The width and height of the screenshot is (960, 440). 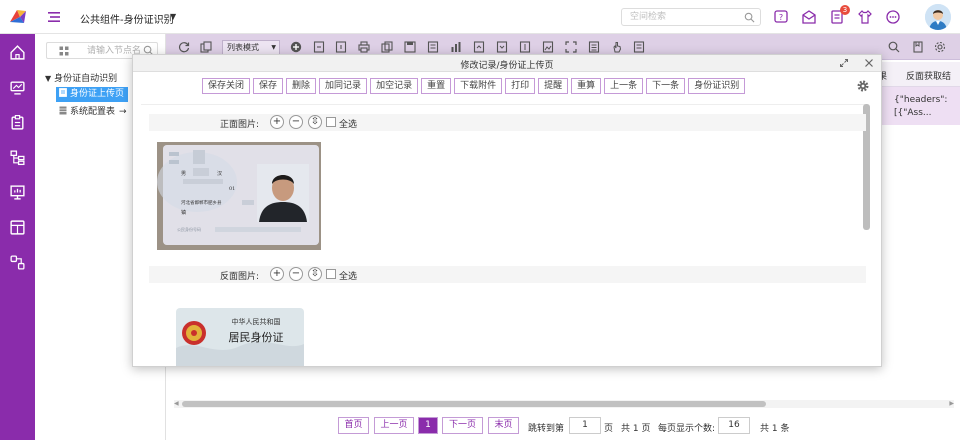 I want to click on tree-item-id-upload: 身份证上传页, so click(x=92, y=94).